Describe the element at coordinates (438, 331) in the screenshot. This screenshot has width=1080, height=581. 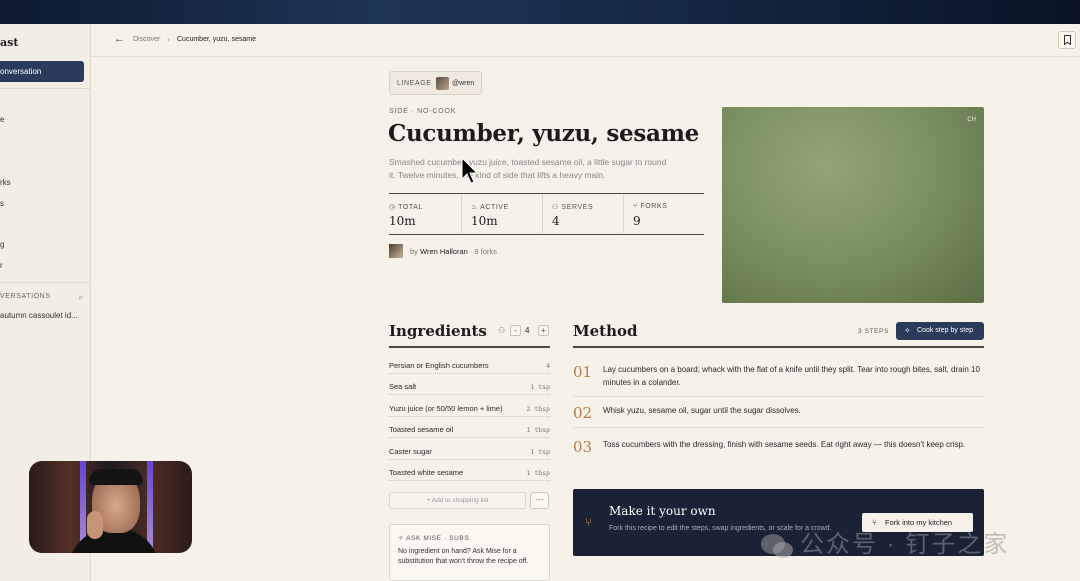
I see `ingredients-heading: Ingredients` at that location.